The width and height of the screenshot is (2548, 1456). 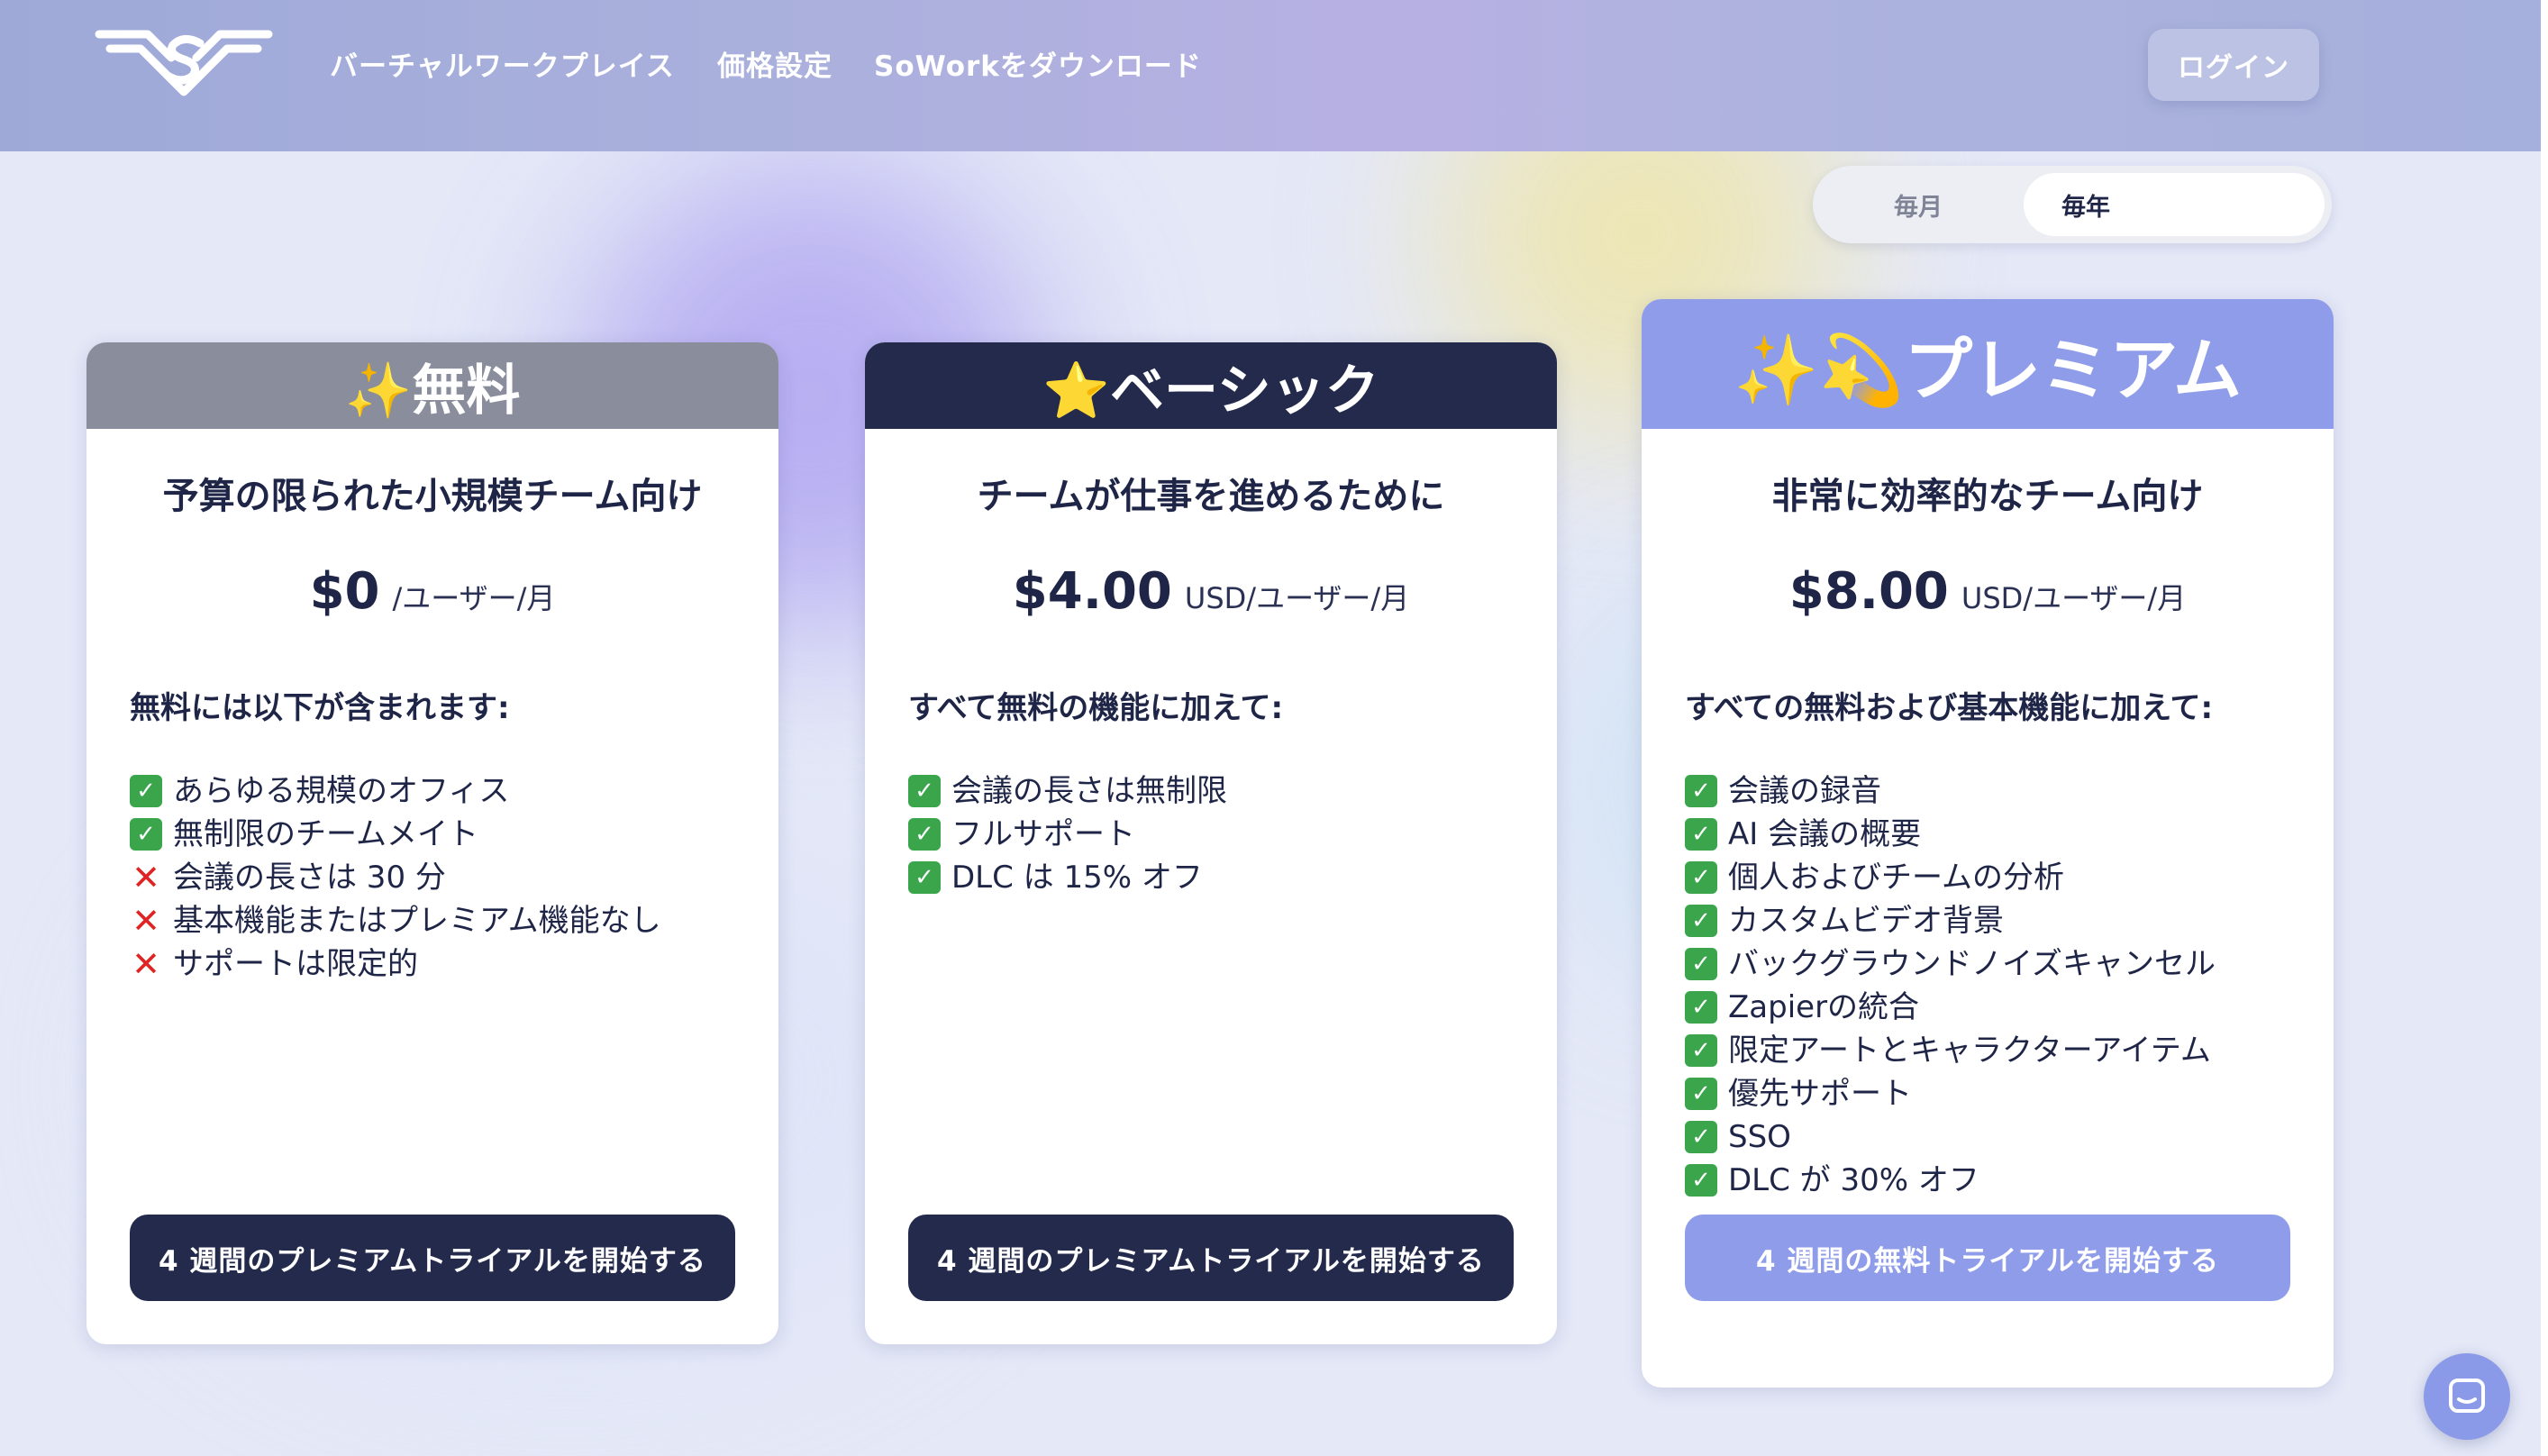 What do you see at coordinates (1271, 75) in the screenshot?
I see `top-navbar: バーチャルワークプレイス 価格設定 SoWorkをダウンロード ログイン` at bounding box center [1271, 75].